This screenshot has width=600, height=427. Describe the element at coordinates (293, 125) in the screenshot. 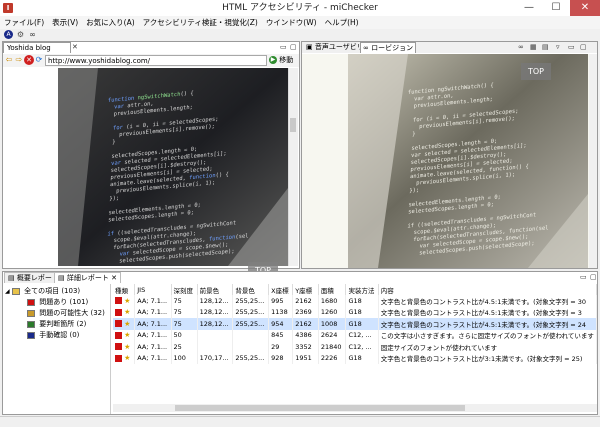

I see `scrollbar-thumb` at that location.